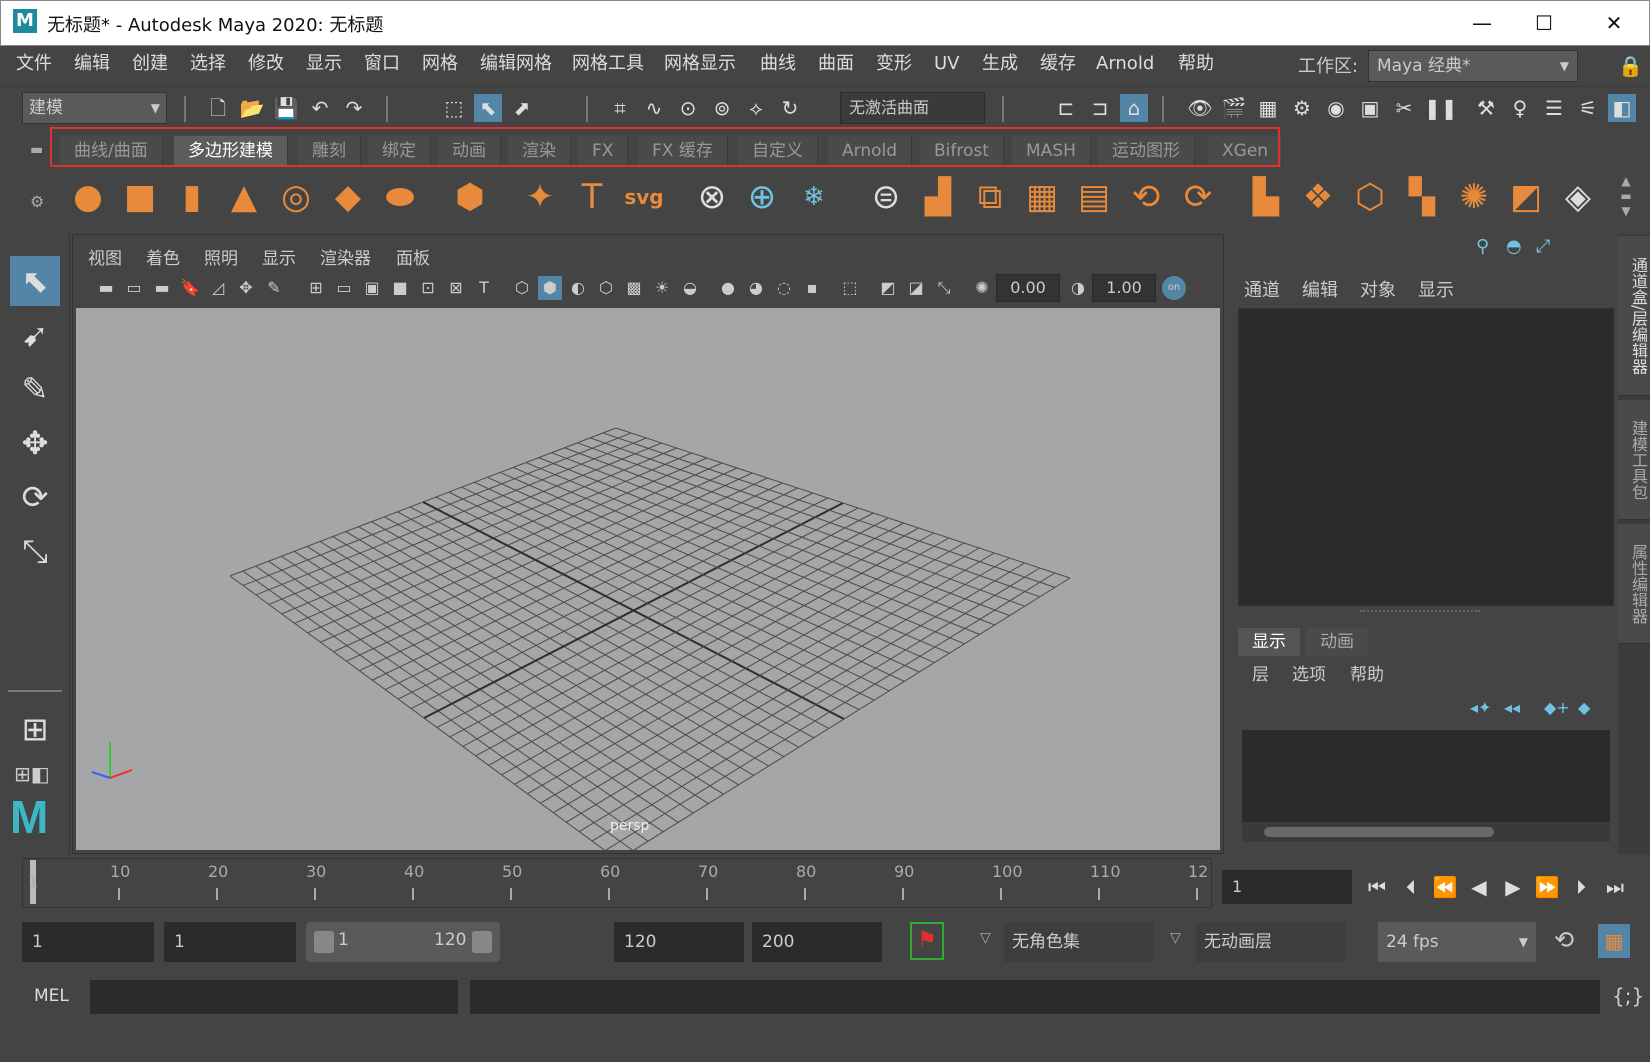  Describe the element at coordinates (1266, 197) in the screenshot. I see `insert-edge-loop-icon: ▙` at that location.